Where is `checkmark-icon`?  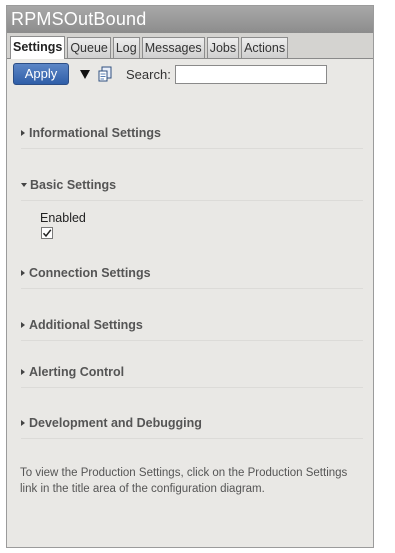 checkmark-icon is located at coordinates (47, 233).